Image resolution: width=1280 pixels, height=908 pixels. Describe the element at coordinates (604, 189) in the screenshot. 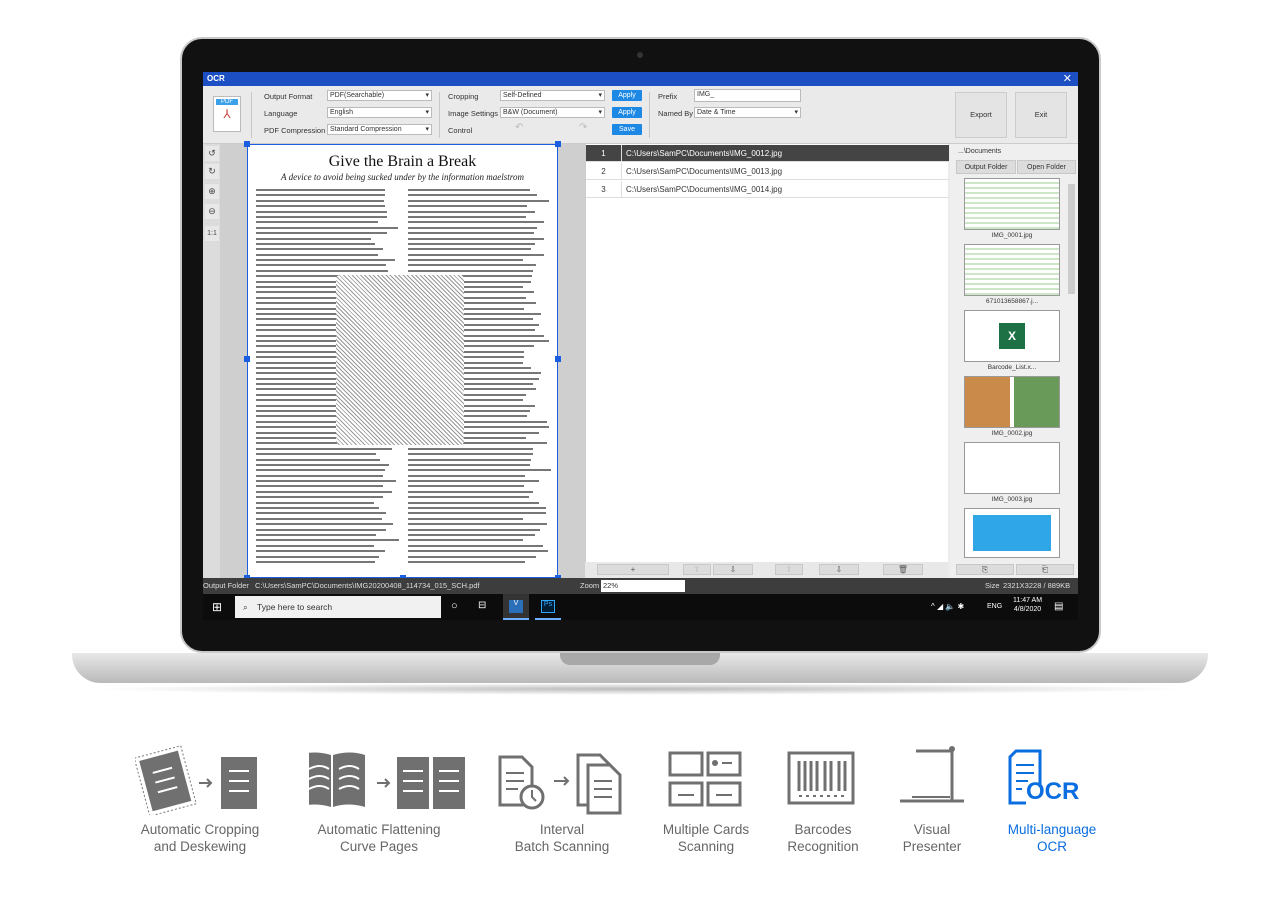

I see `file-index: 3` at that location.